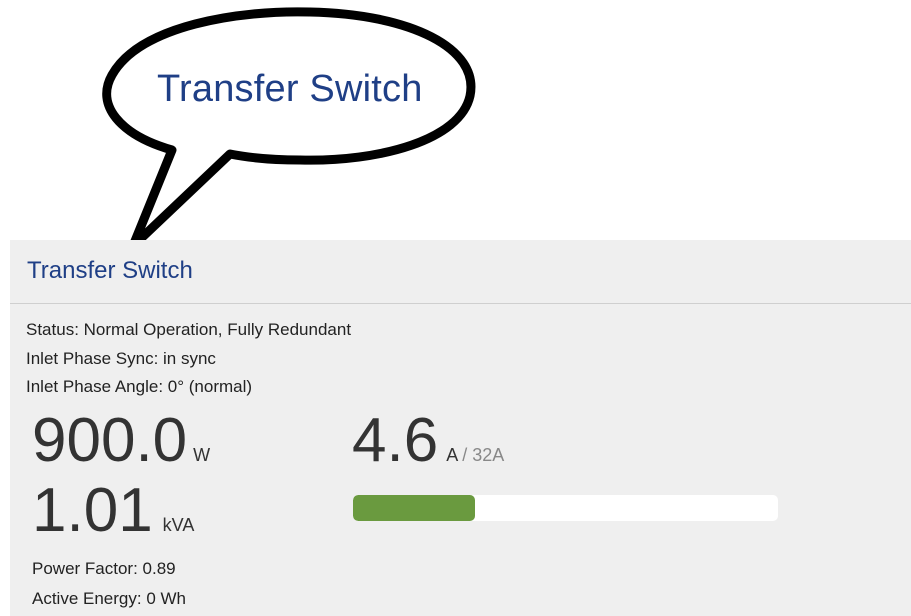 The width and height of the screenshot is (911, 616). Describe the element at coordinates (110, 271) in the screenshot. I see `panel-title: Transfer Switch` at that location.